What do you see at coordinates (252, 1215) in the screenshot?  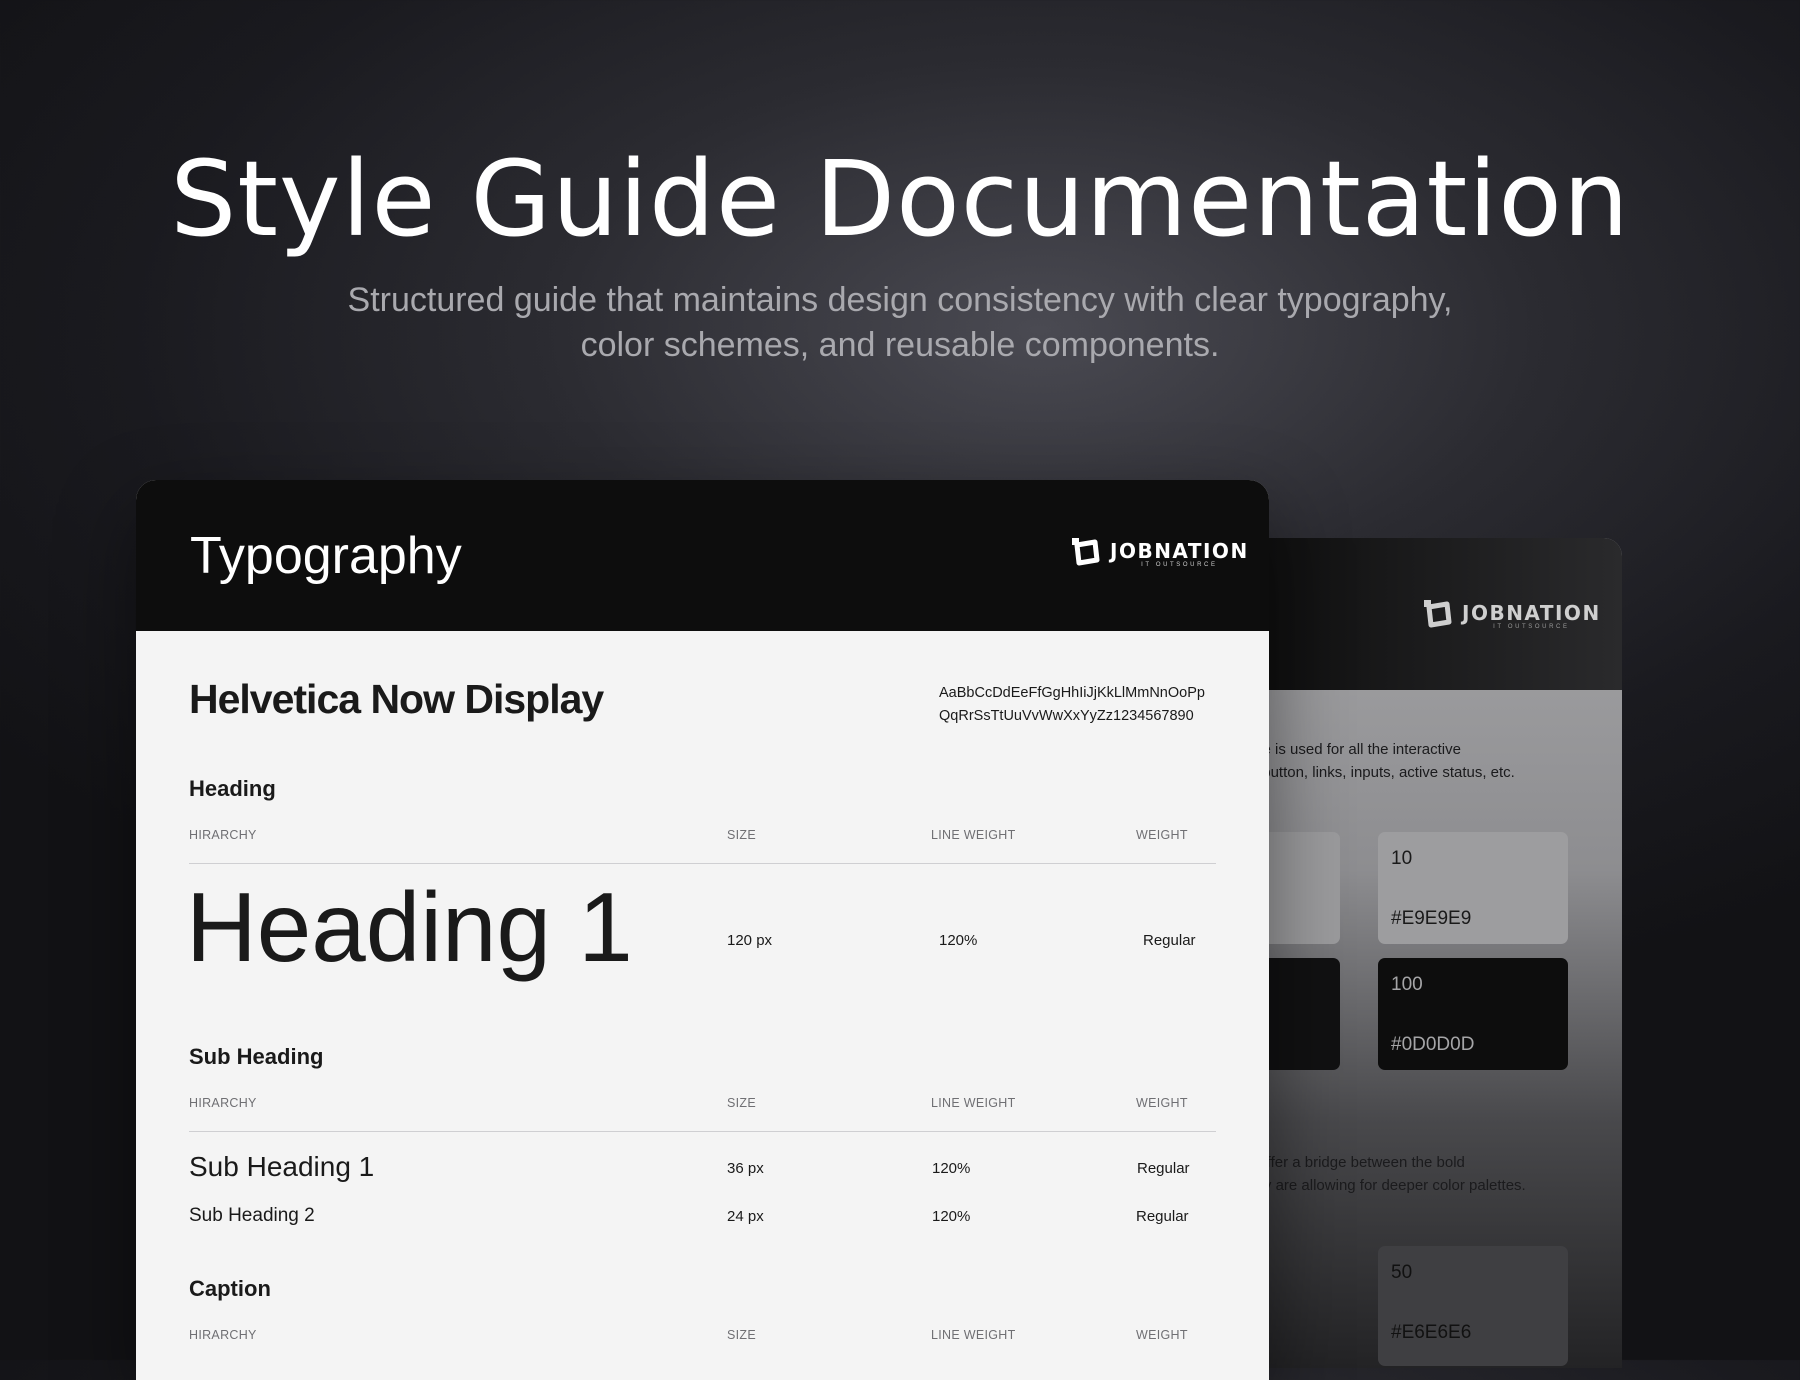 I see `sub-heading-2-sample: Sub Heading 2` at bounding box center [252, 1215].